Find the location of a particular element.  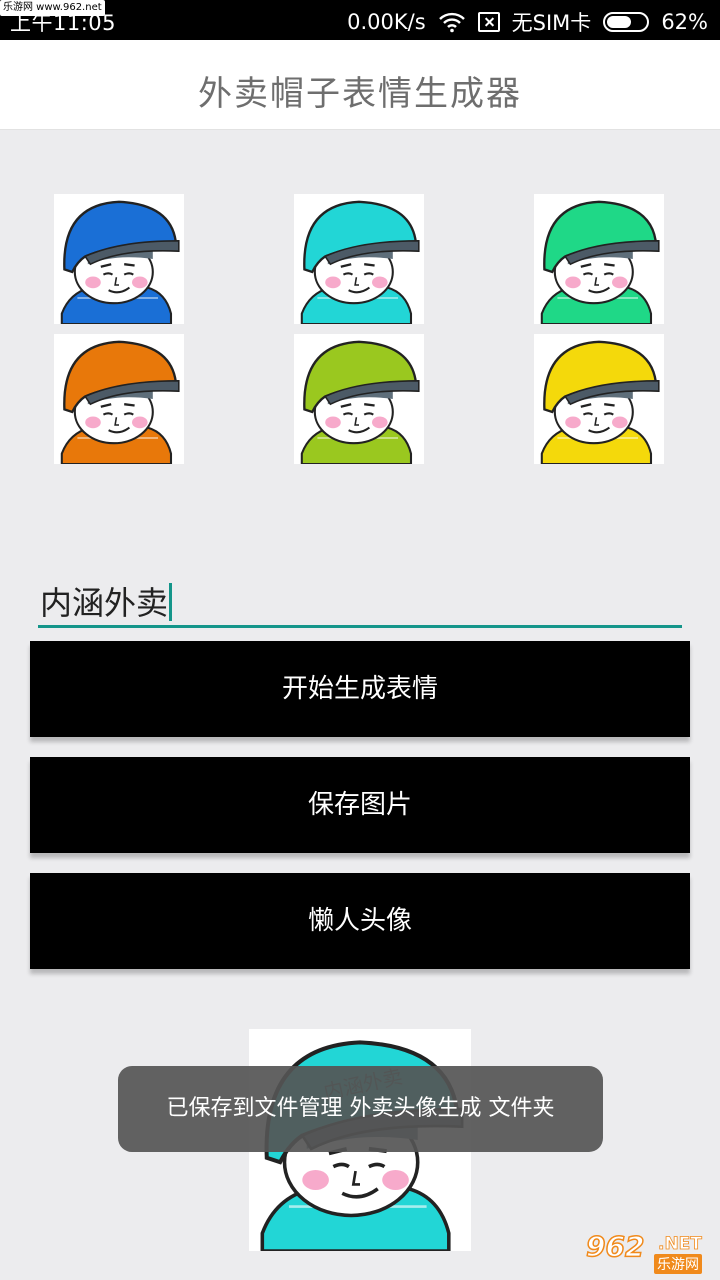

no-sim-icon is located at coordinates (488, 22).